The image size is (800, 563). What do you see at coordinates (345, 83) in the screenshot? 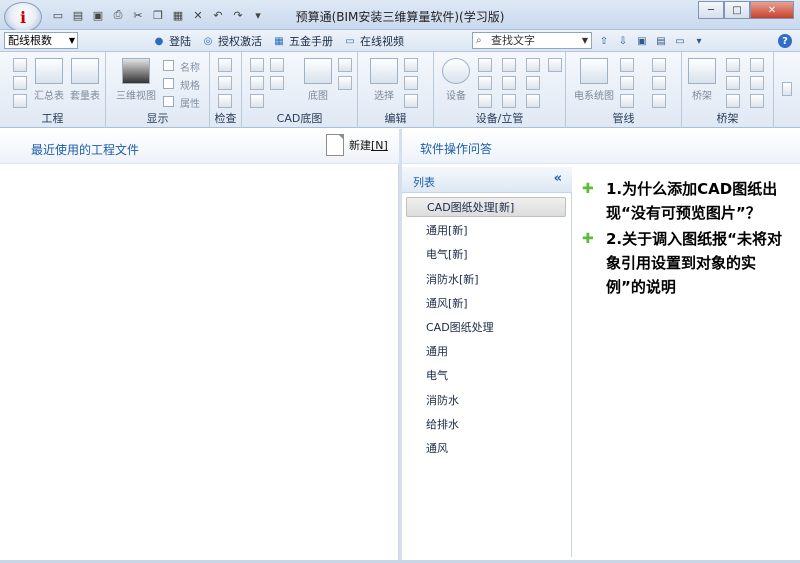
I see `layer3-icon` at bounding box center [345, 83].